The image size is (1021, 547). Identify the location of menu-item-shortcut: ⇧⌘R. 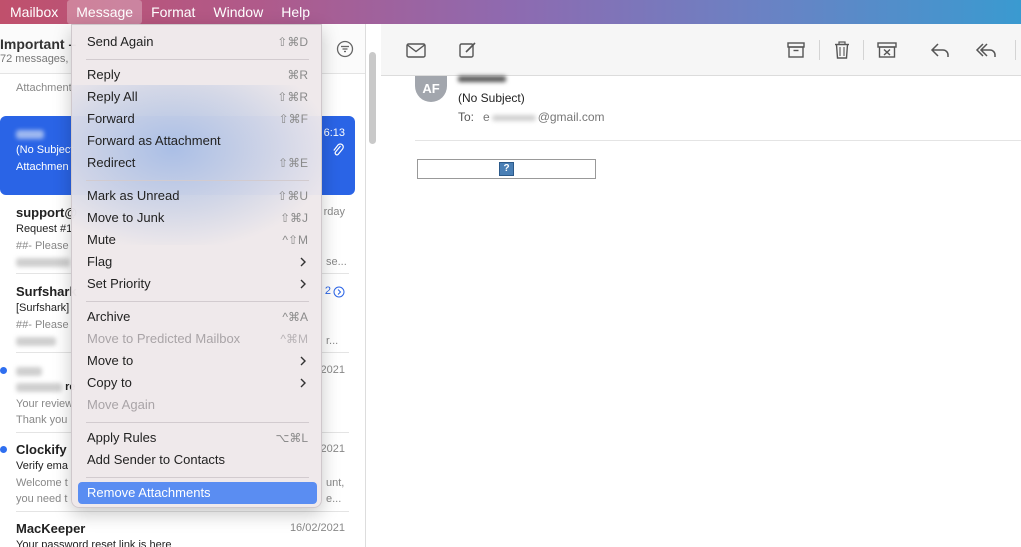
(292, 97).